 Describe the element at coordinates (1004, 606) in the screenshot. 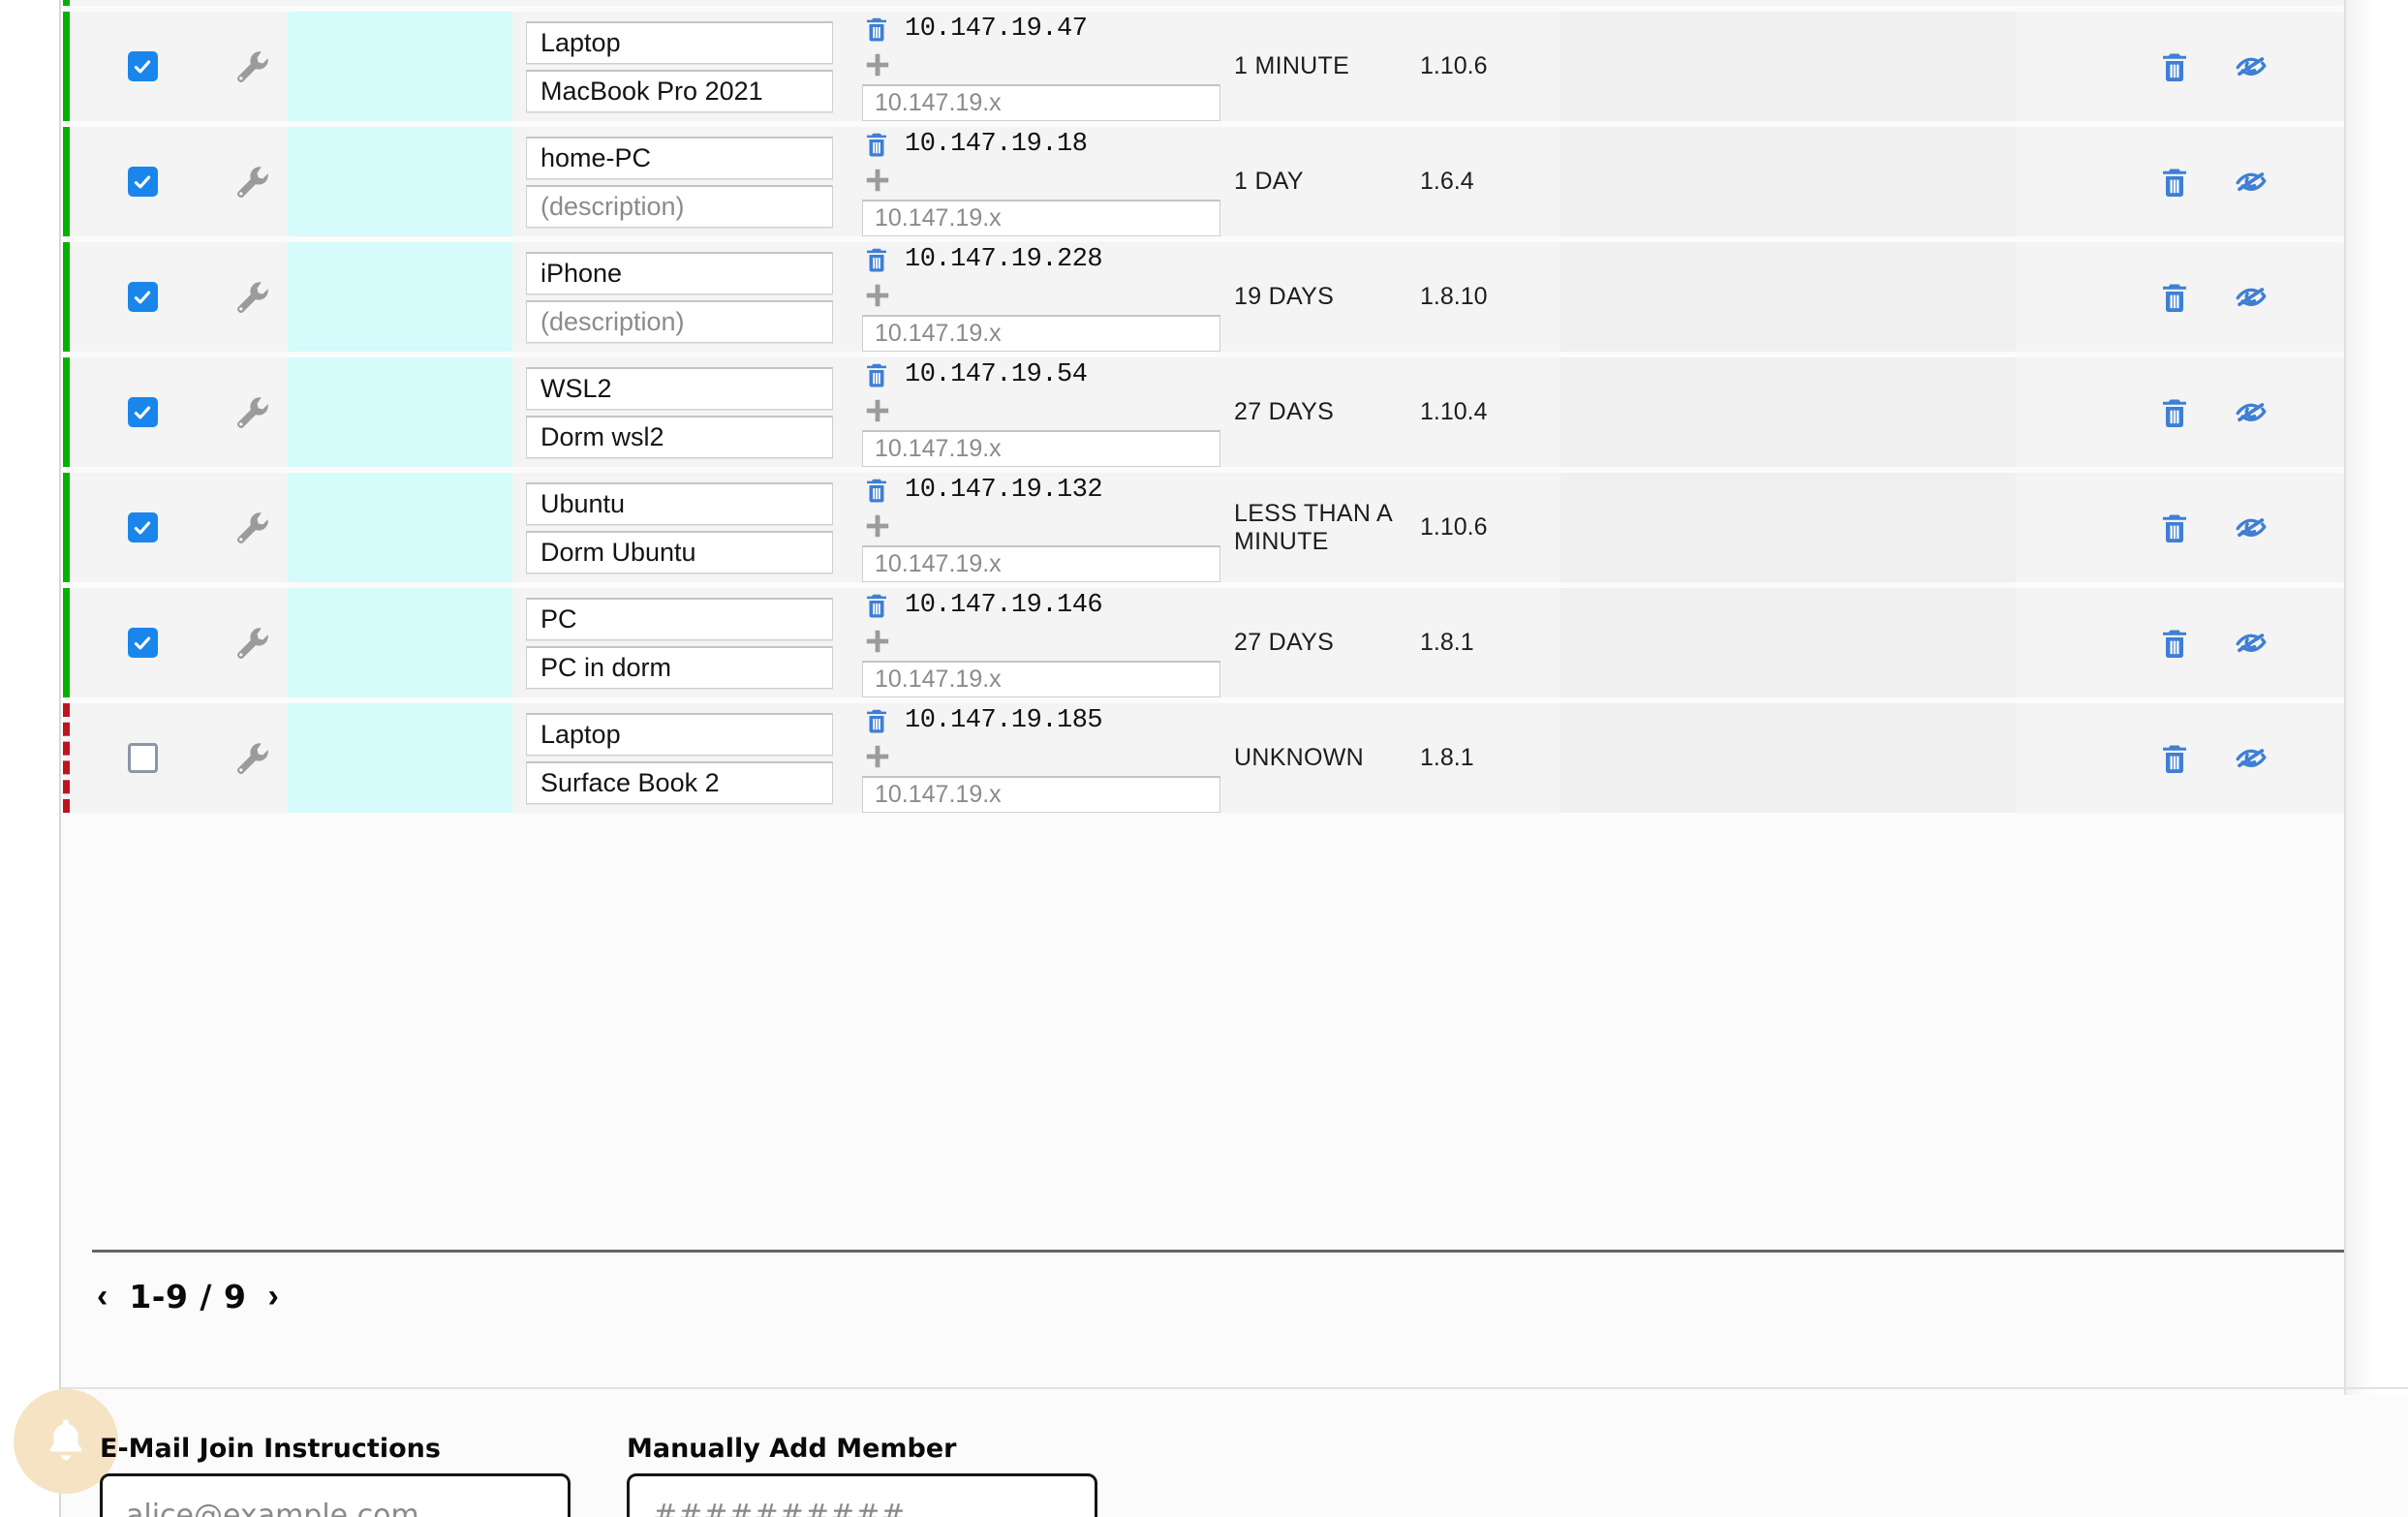

I see `row-ip-address: 10.147.19.146` at that location.